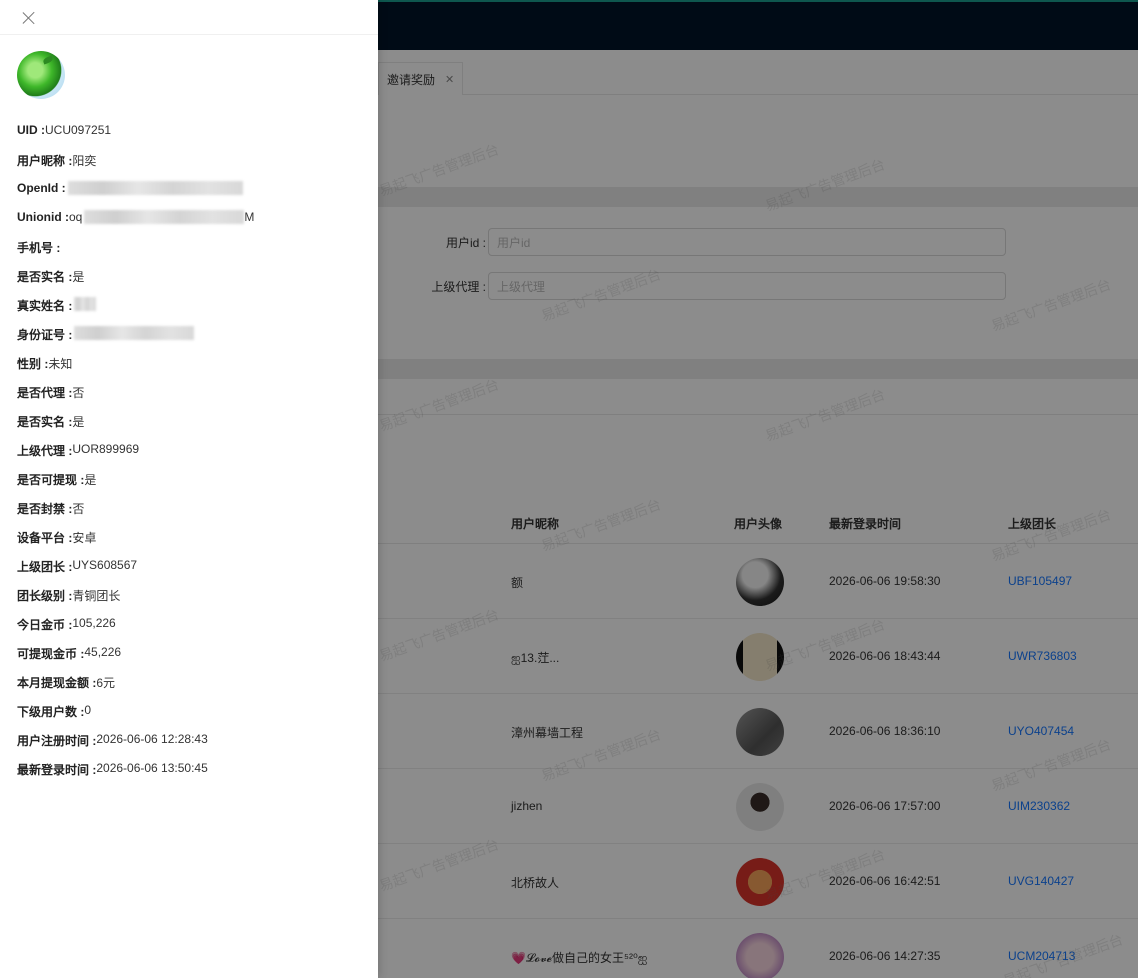 The height and width of the screenshot is (978, 1138). I want to click on info-row: 今日金币 : 105,226, so click(189, 630).